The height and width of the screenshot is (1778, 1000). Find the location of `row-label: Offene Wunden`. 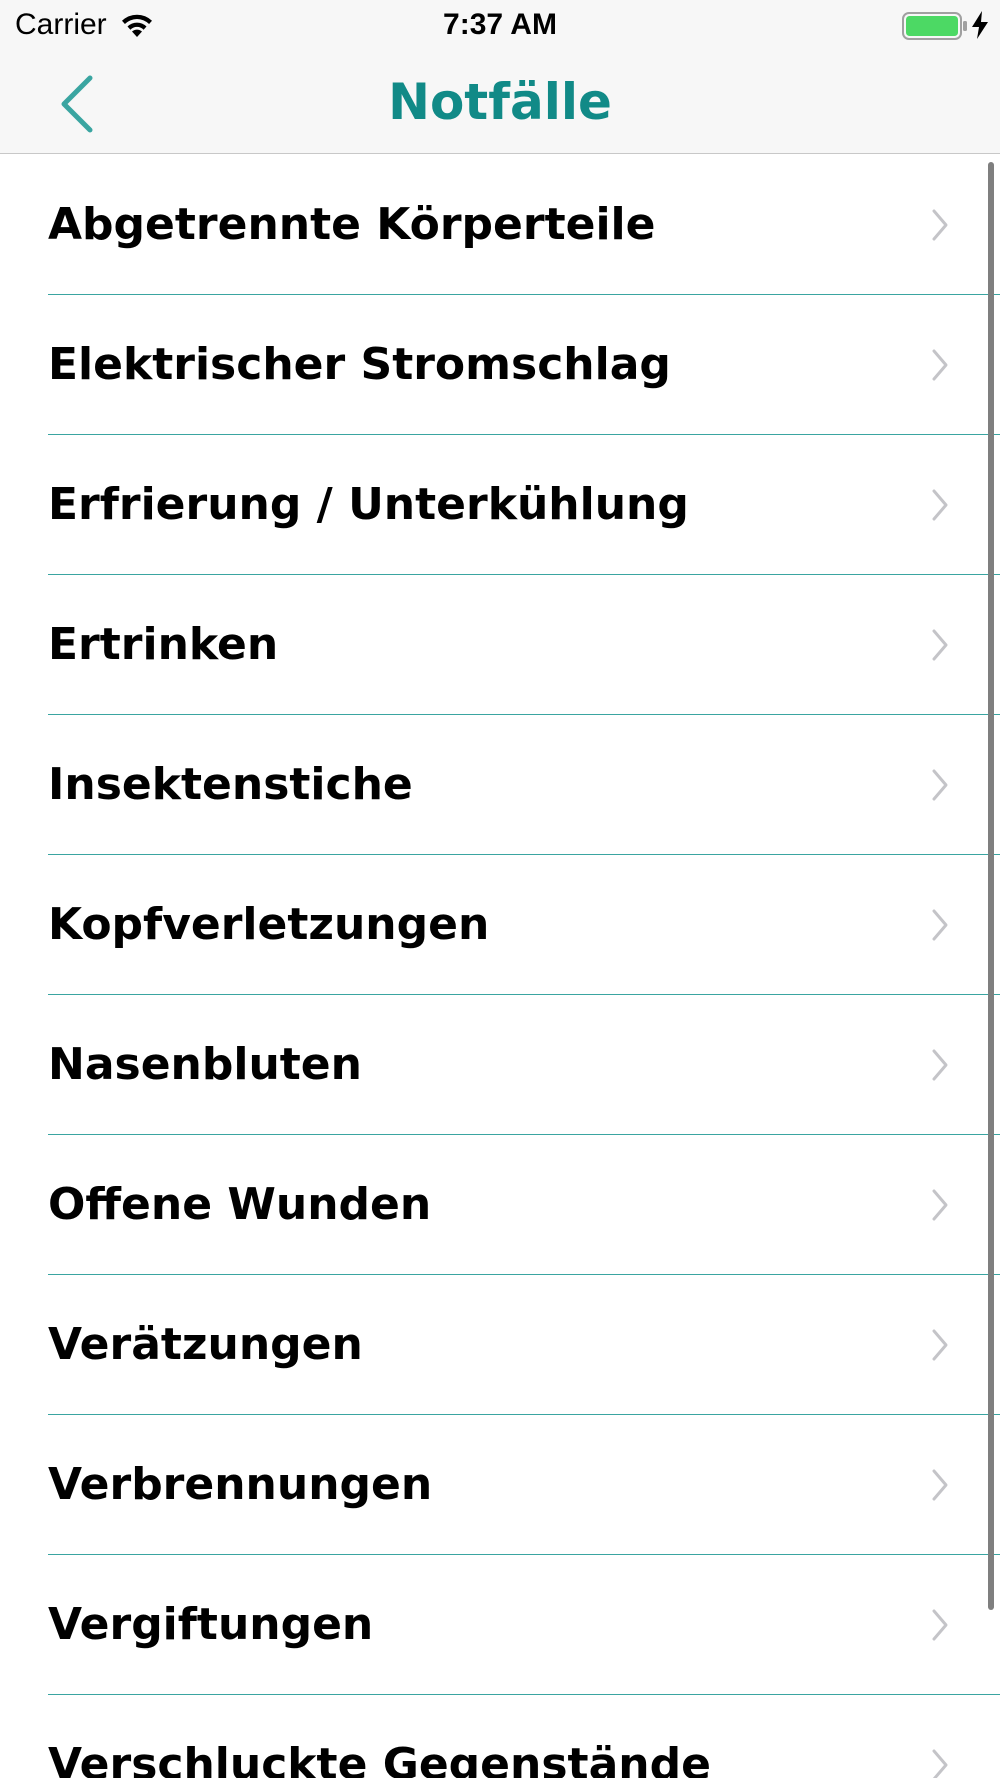

row-label: Offene Wunden is located at coordinates (240, 1204).